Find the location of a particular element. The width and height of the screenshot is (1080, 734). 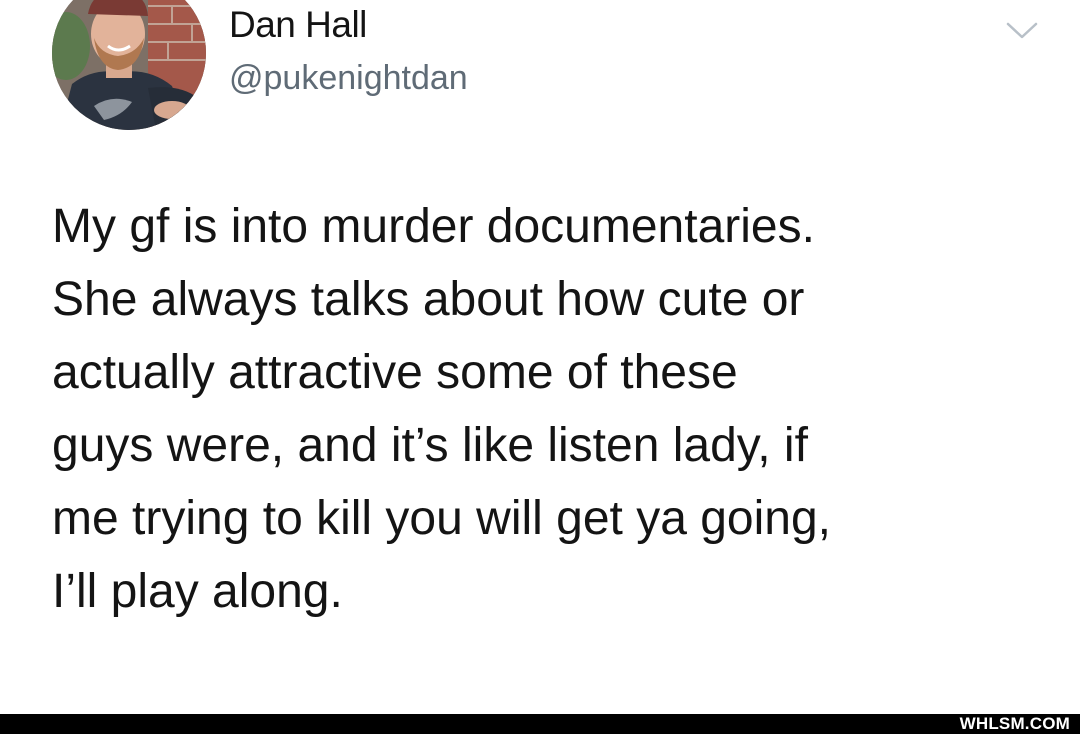

tweet-text-line: actually attractive some of these is located at coordinates (395, 372).